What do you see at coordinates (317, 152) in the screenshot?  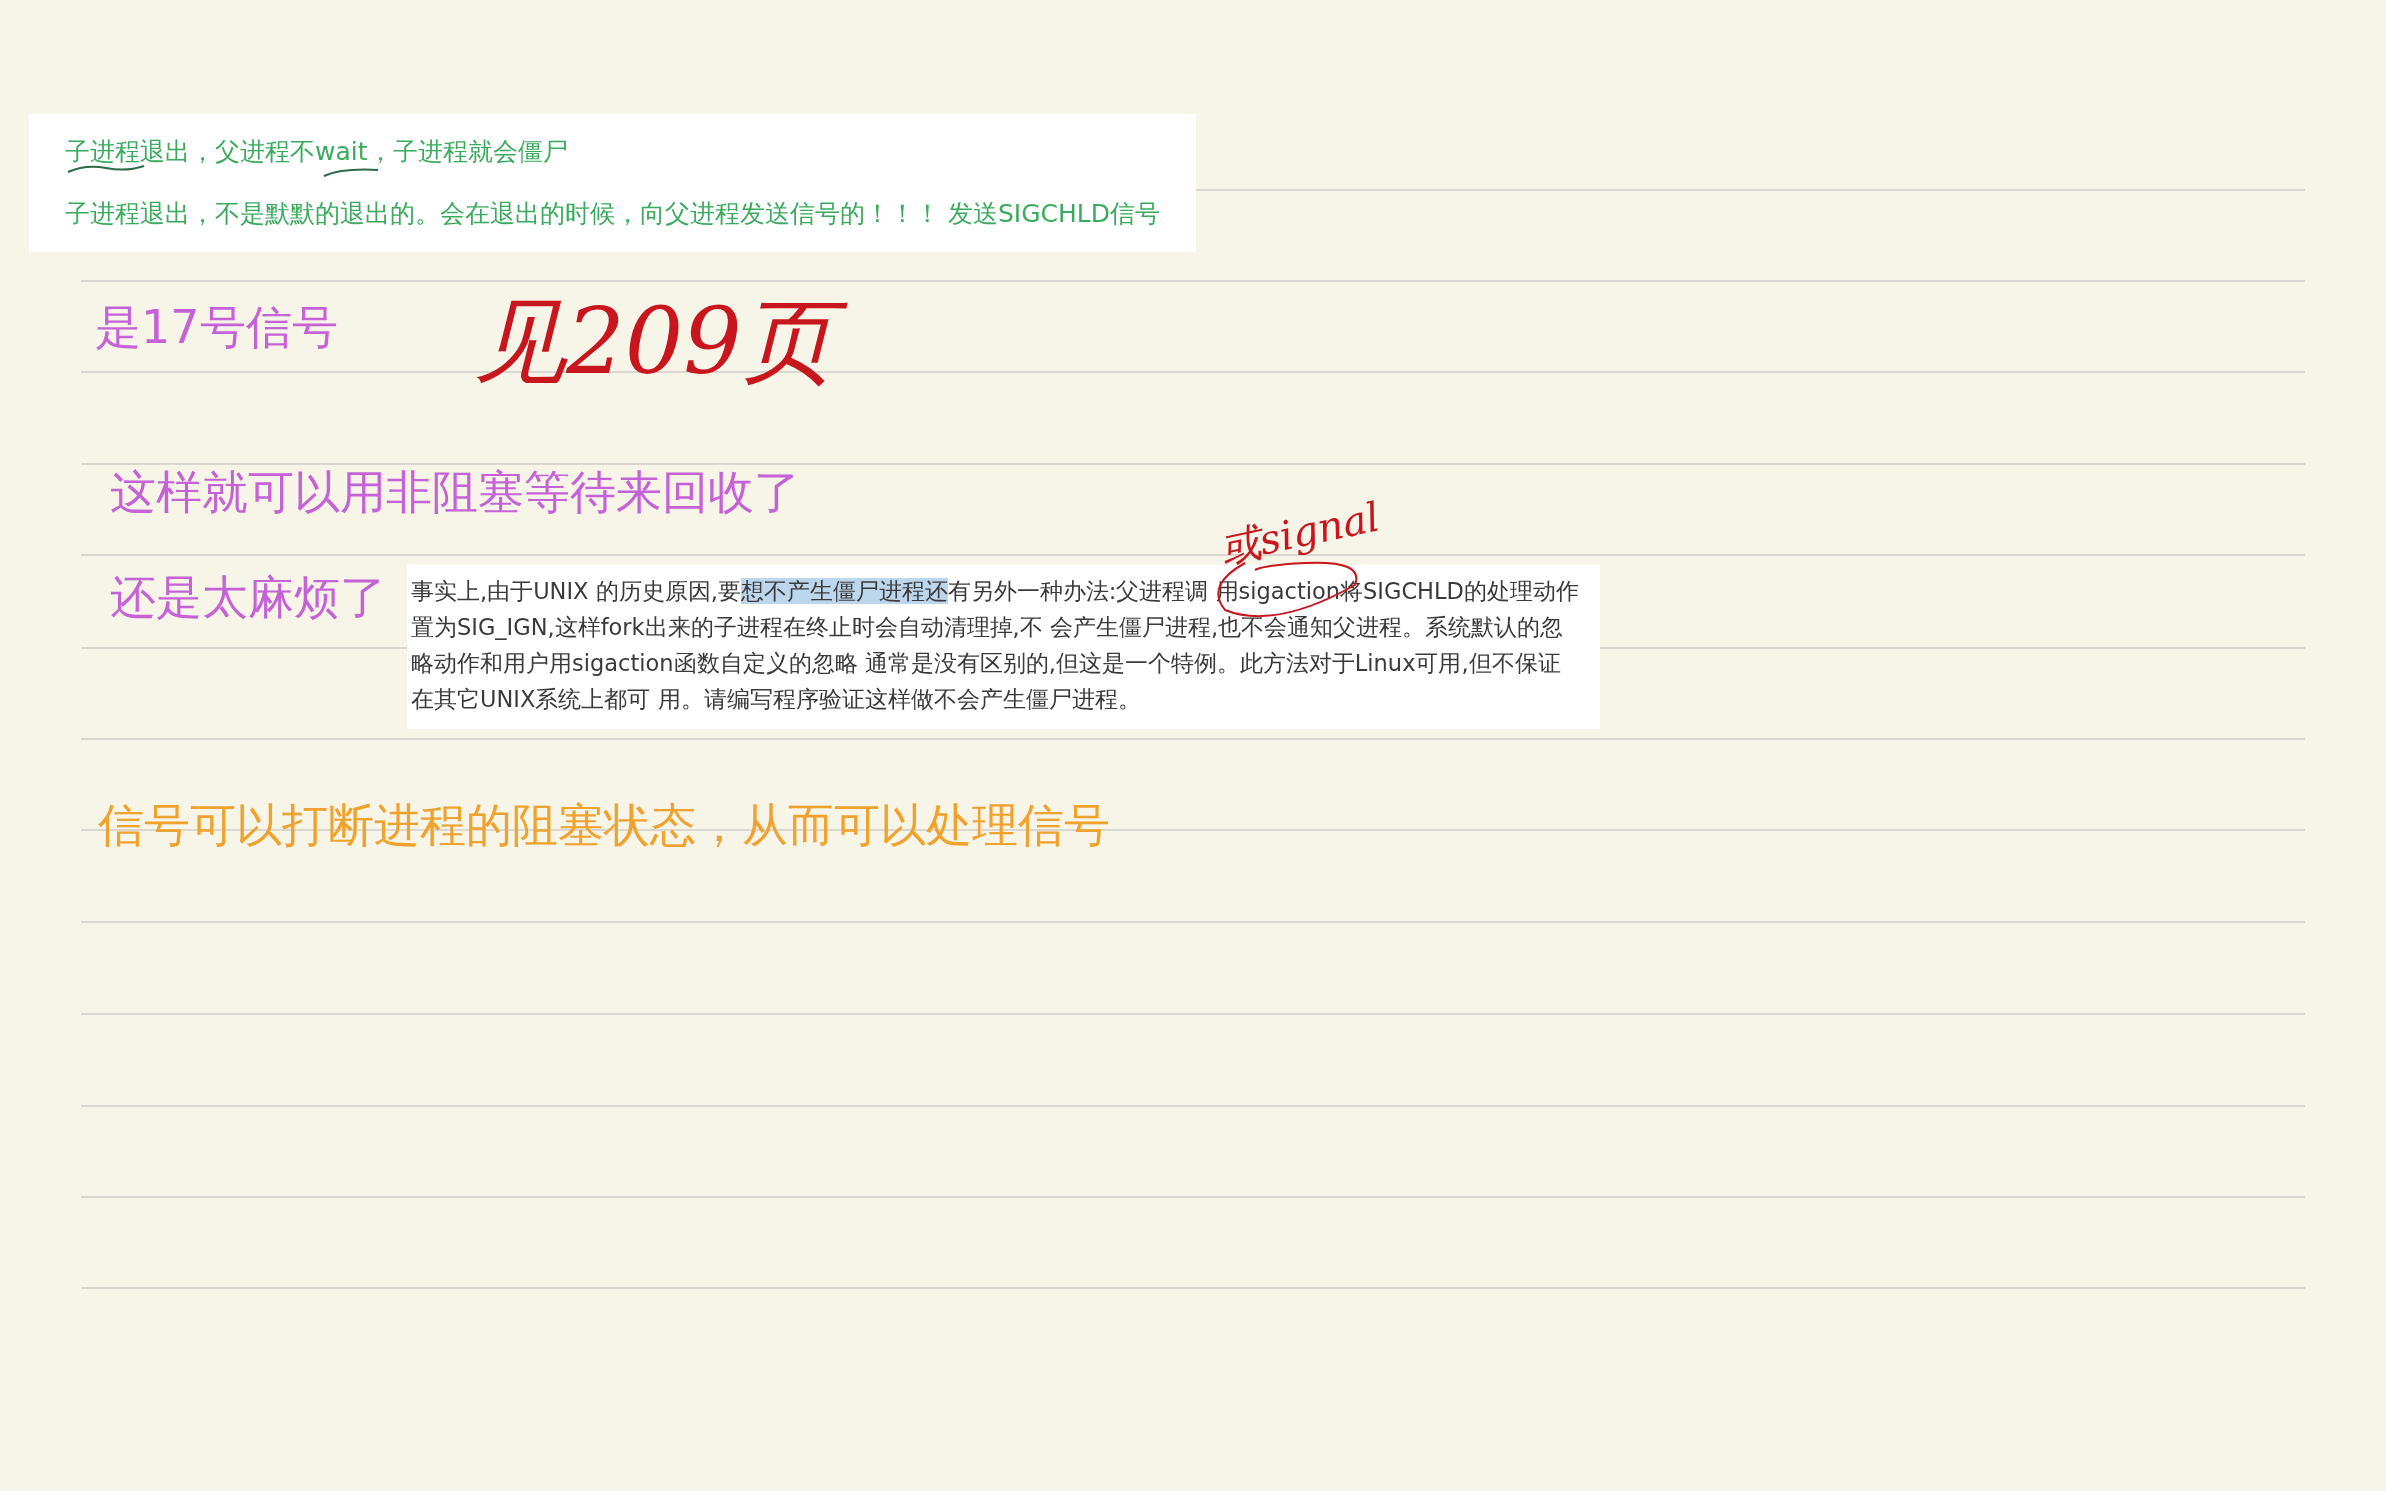 I see `clipping-text: 子进程退出，父进程不wait，子进程就会僵尸` at bounding box center [317, 152].